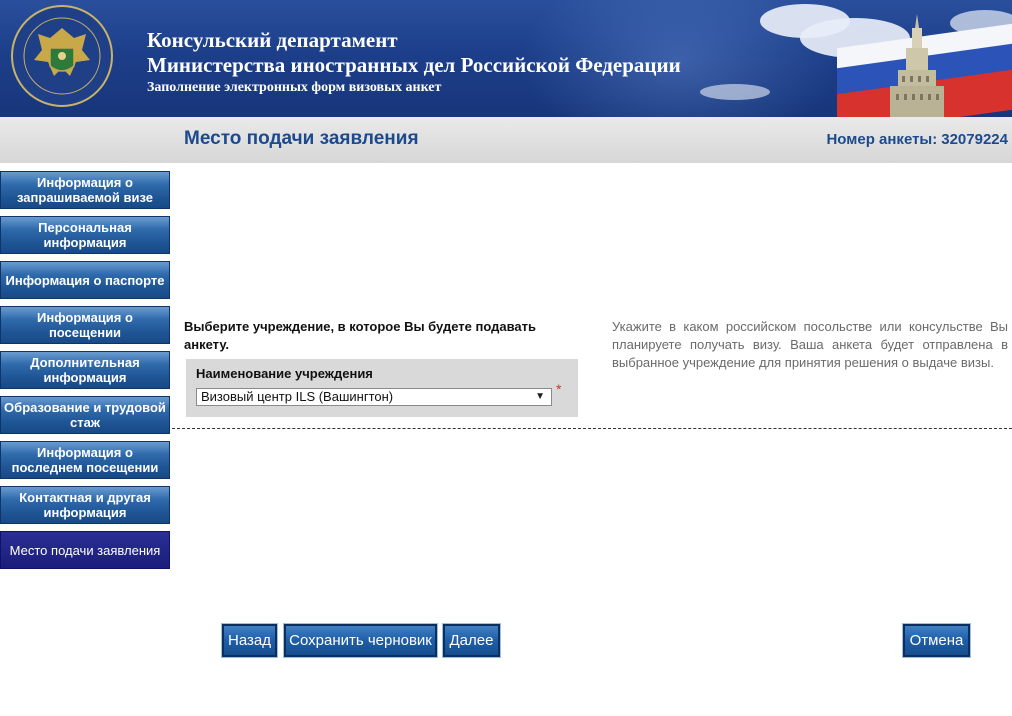 This screenshot has height=716, width=1012. Describe the element at coordinates (559, 389) in the screenshot. I see `required-mark: *` at that location.